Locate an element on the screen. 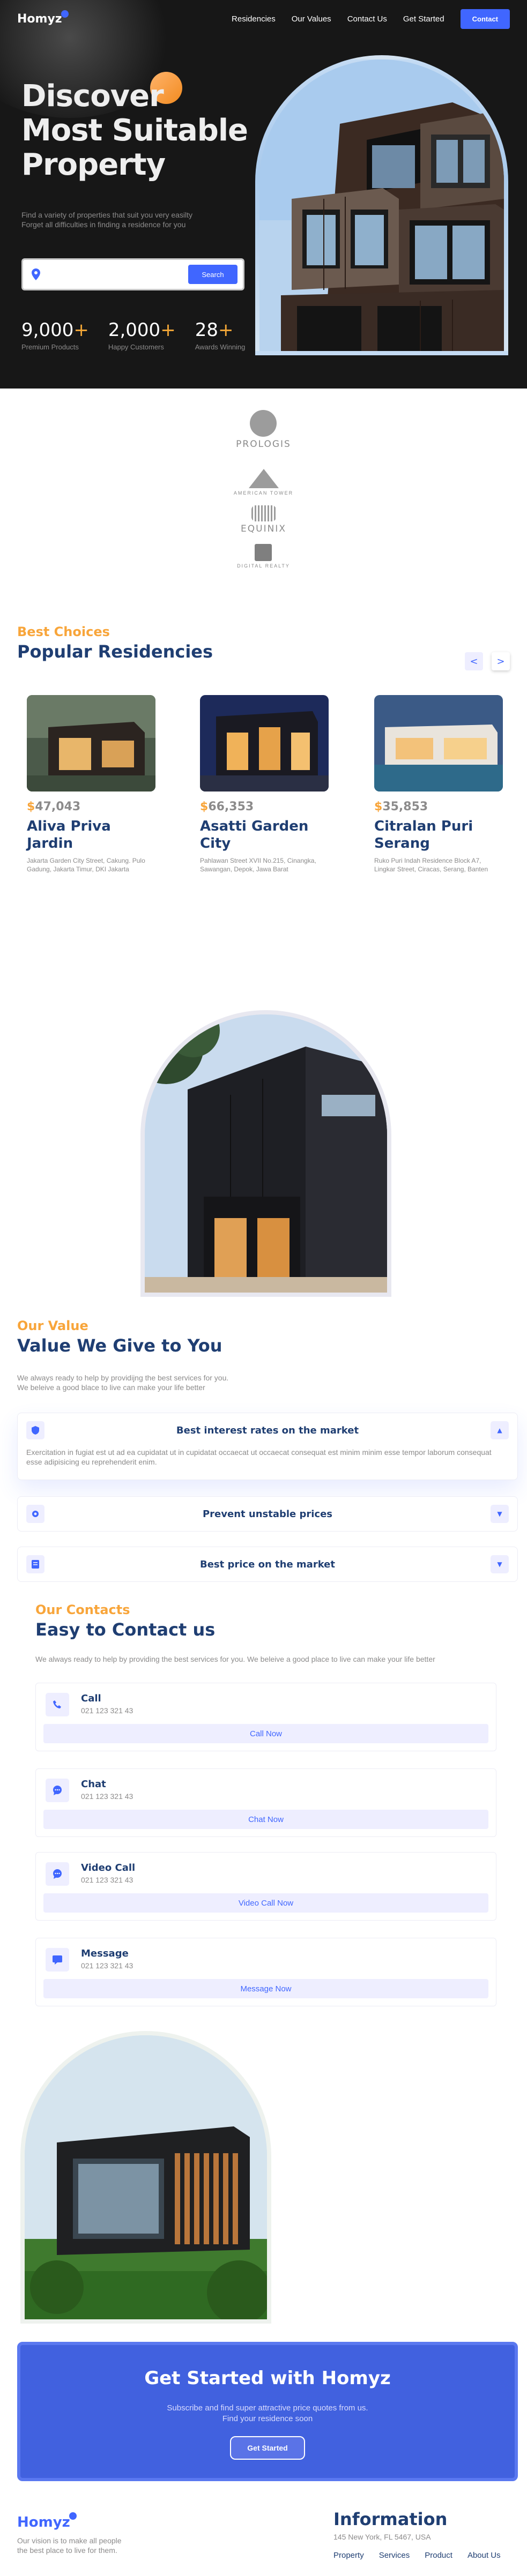 The image size is (527, 2576). accordion-title: Best price on the market is located at coordinates (267, 1564).